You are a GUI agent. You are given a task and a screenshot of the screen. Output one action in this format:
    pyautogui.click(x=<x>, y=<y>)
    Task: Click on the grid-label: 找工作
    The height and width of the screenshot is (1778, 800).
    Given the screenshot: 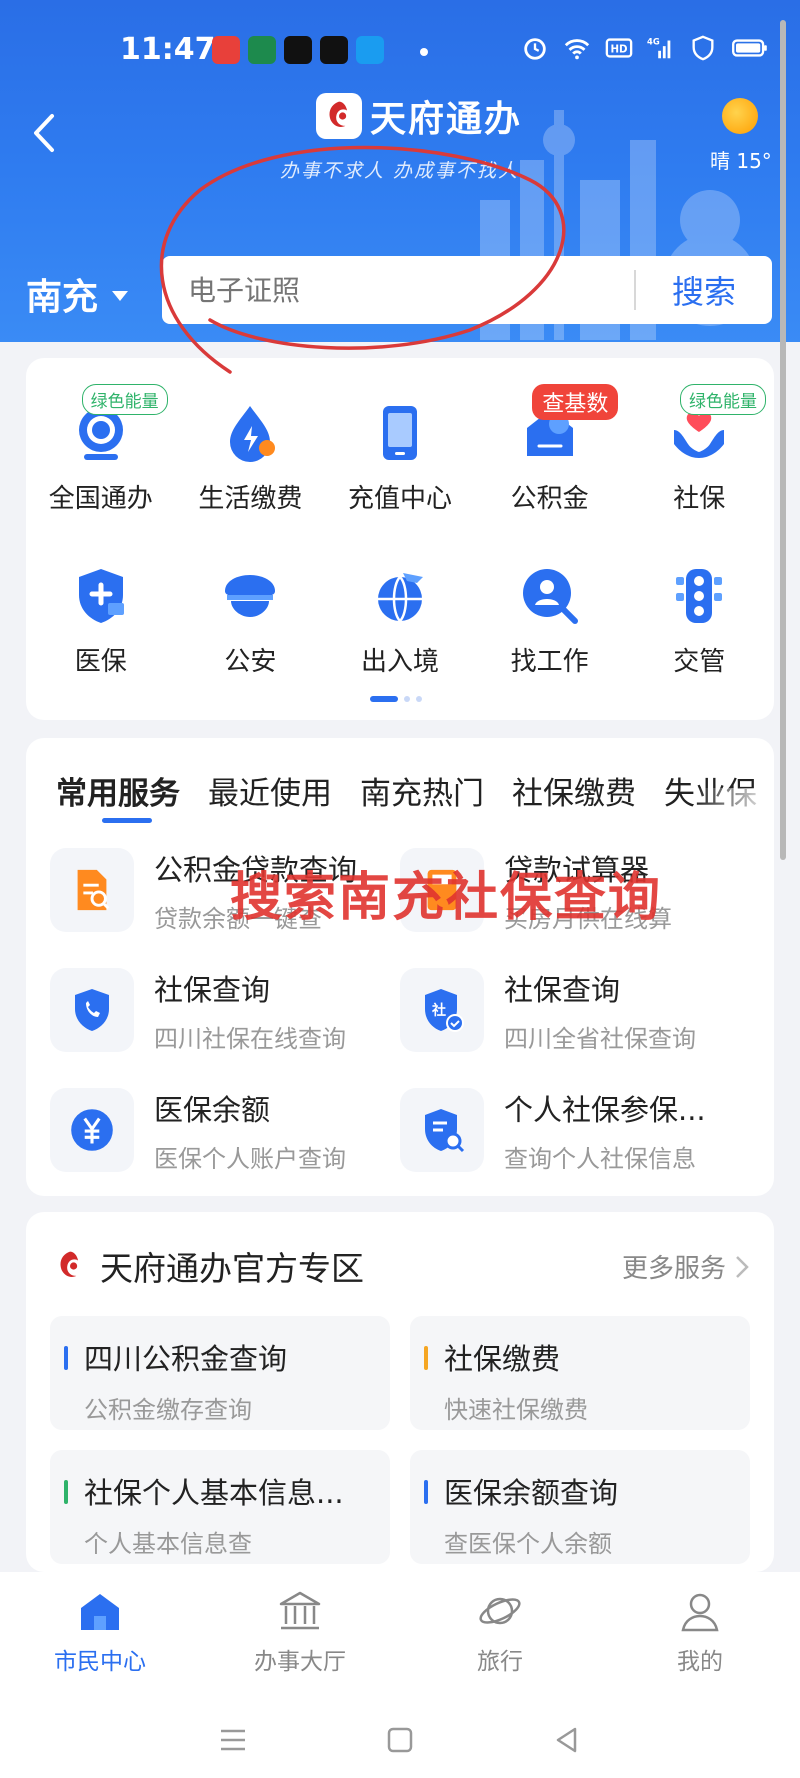 What is the action you would take?
    pyautogui.click(x=549, y=662)
    